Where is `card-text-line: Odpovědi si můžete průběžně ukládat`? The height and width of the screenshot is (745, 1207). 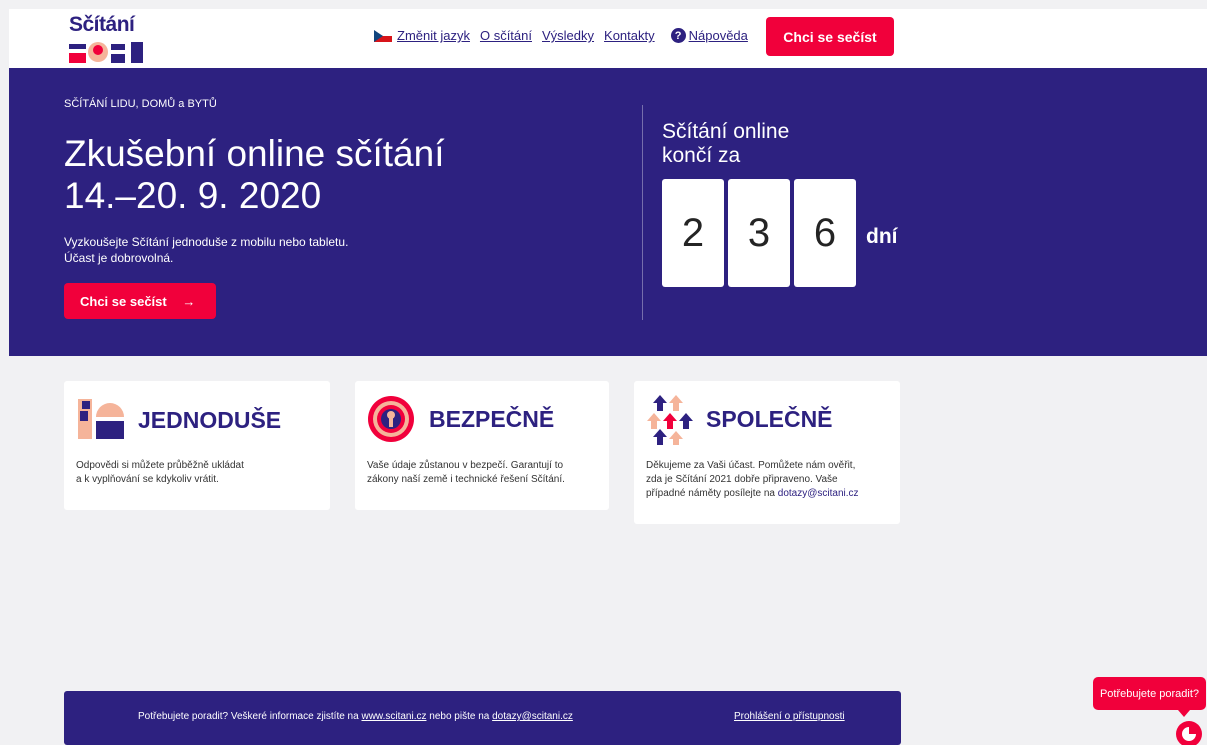
card-text-line: Odpovědi si můžete průběžně ukládat is located at coordinates (160, 465).